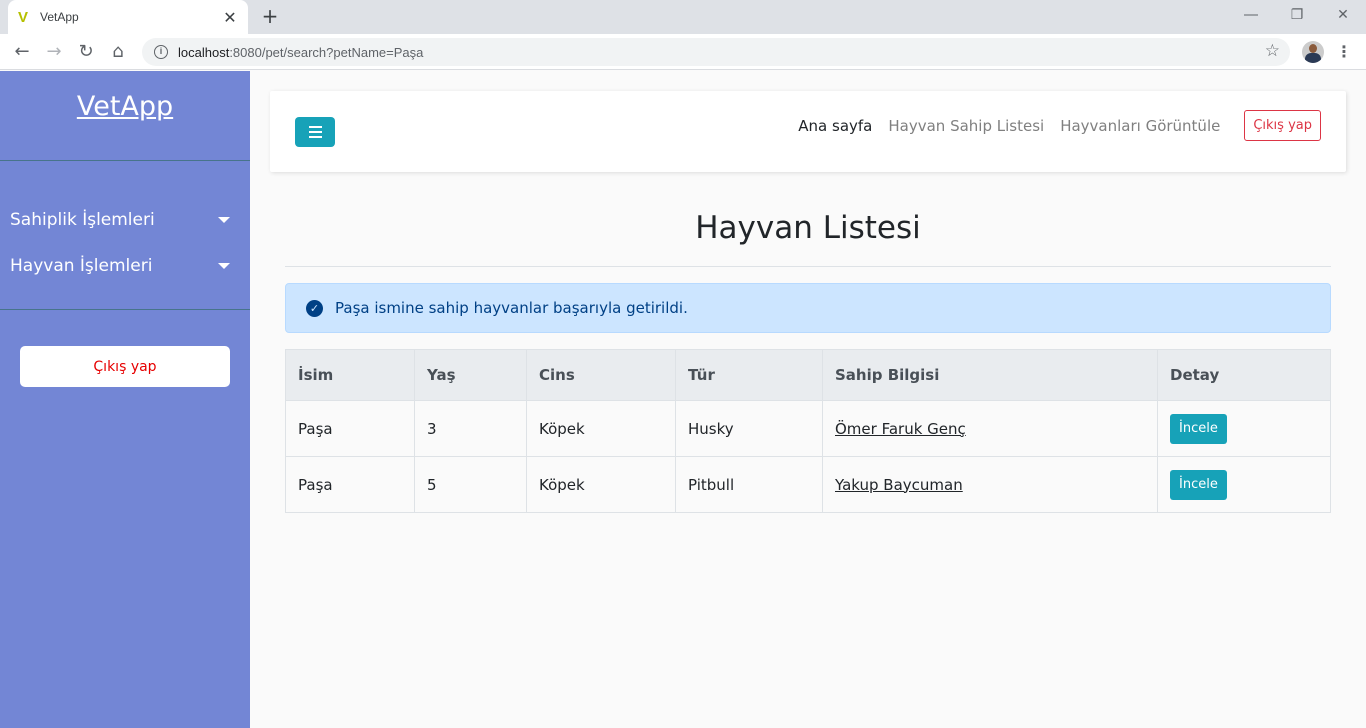  Describe the element at coordinates (314, 308) in the screenshot. I see `check-circle-icon: ✓` at that location.